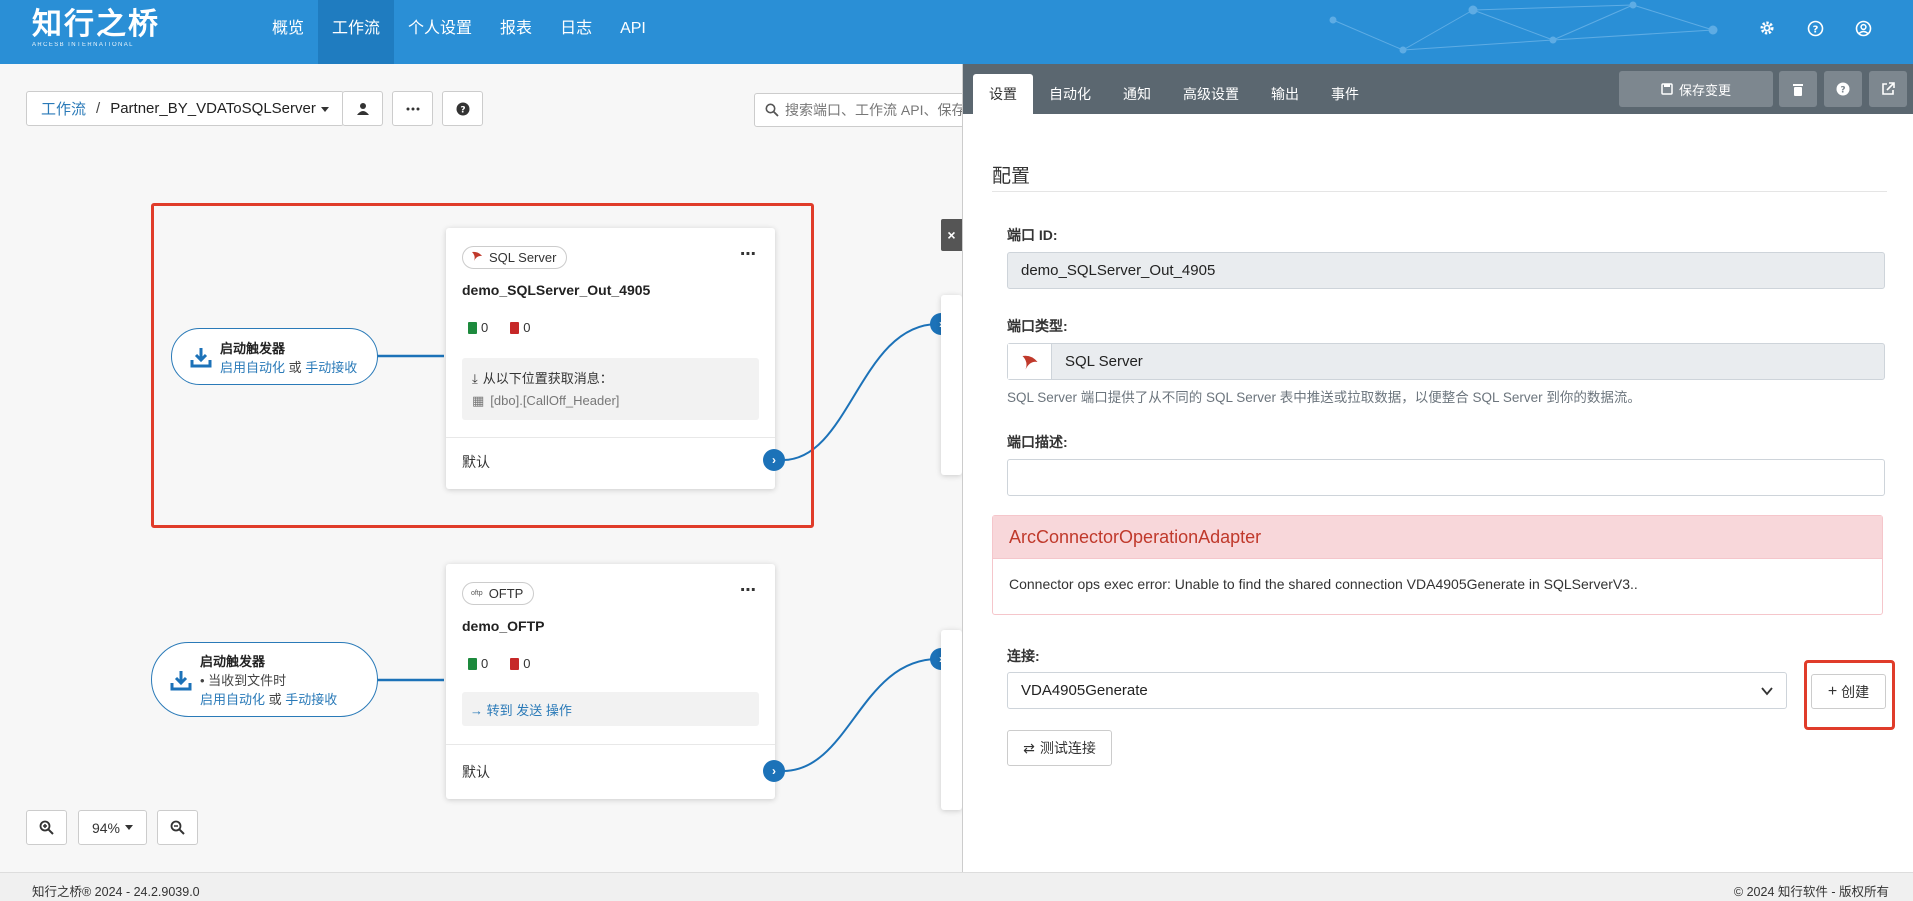  I want to click on exchange-arrows-icon: ⇄, so click(1029, 747).